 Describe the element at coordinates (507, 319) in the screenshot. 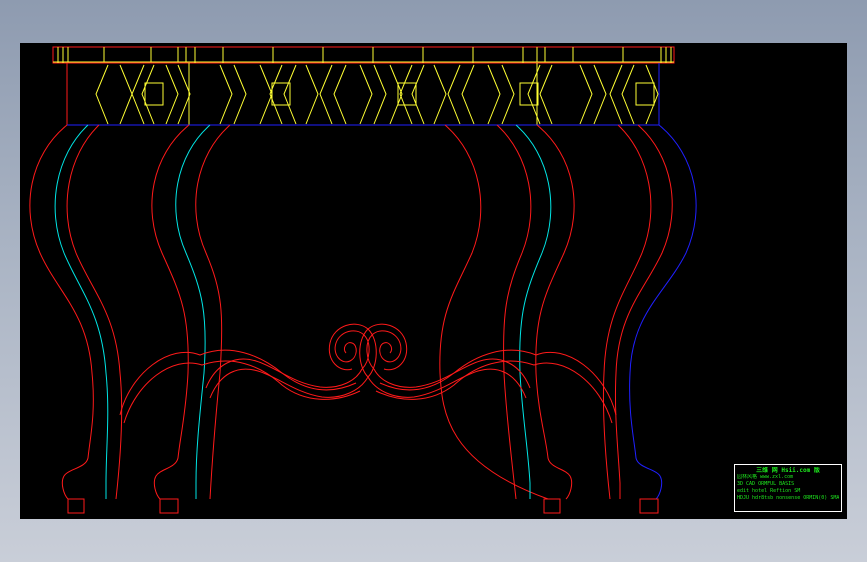

I see `leg-inner-right` at that location.